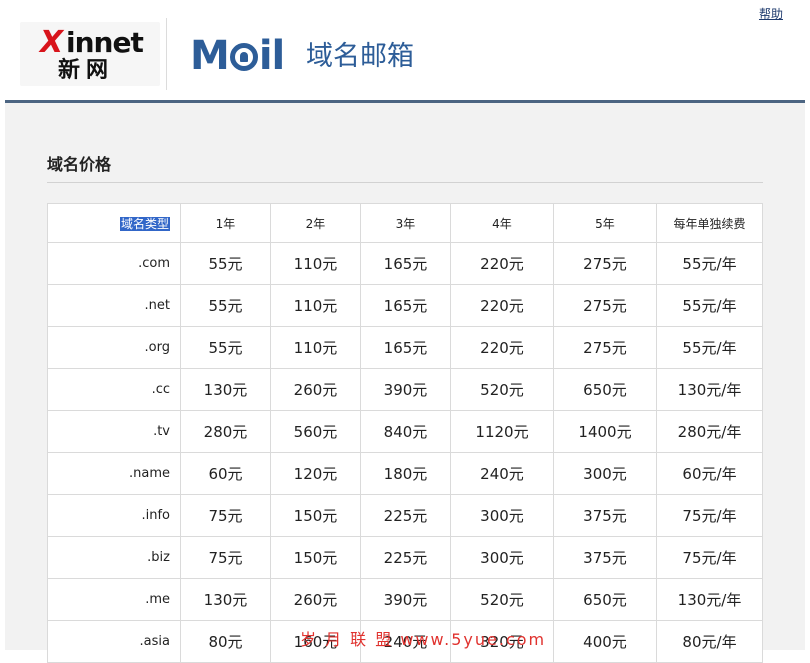 The image size is (810, 663). Describe the element at coordinates (225, 431) in the screenshot. I see `price-cell: 280元` at that location.